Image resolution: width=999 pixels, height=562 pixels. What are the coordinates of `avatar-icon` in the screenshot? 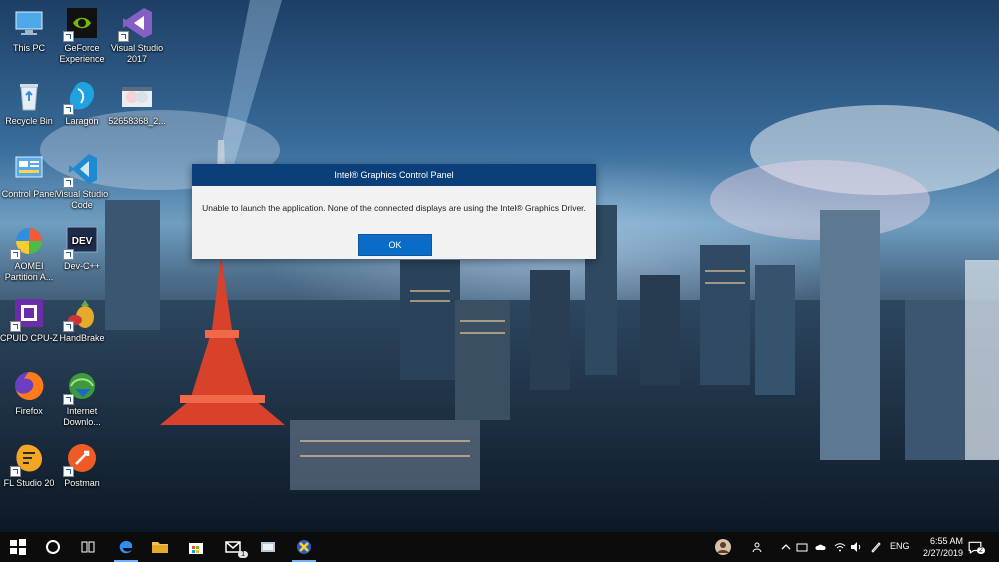 It's located at (723, 547).